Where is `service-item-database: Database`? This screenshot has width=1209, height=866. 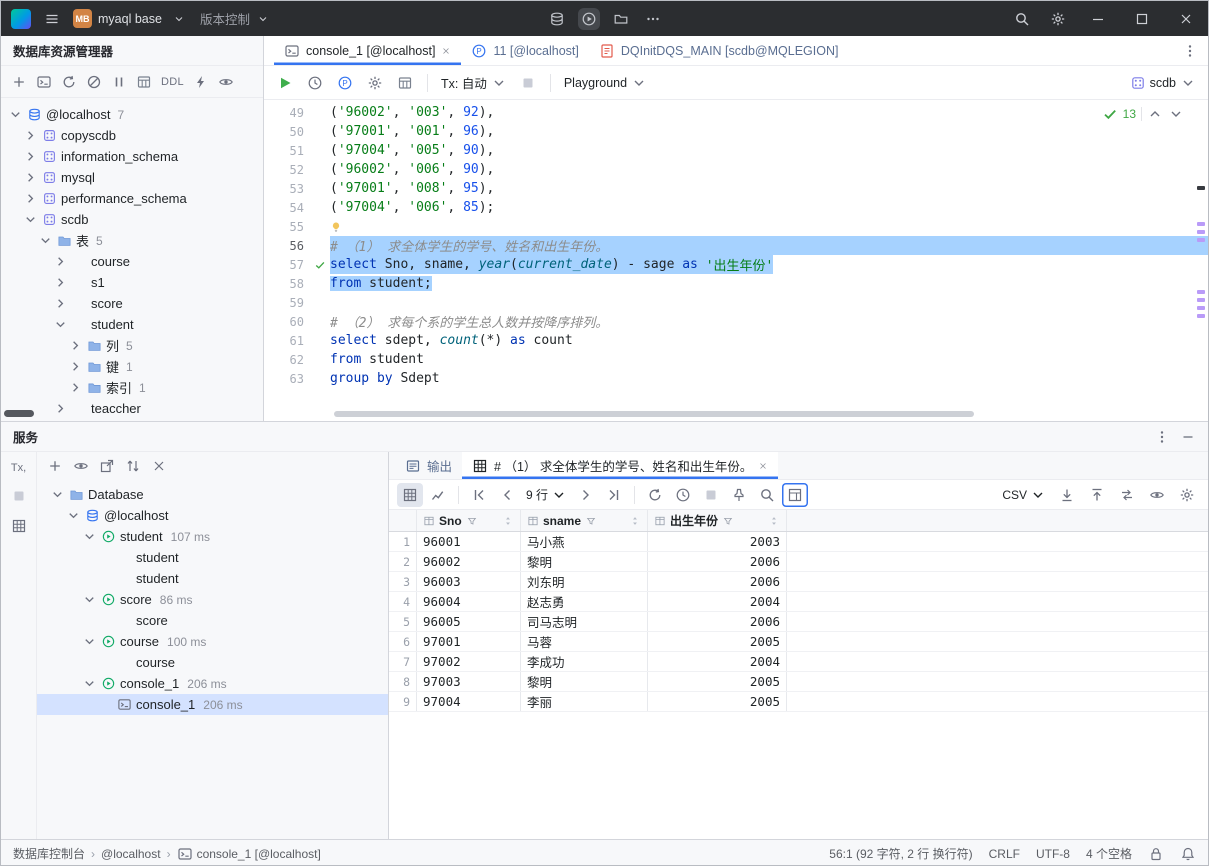 service-item-database: Database is located at coordinates (212, 494).